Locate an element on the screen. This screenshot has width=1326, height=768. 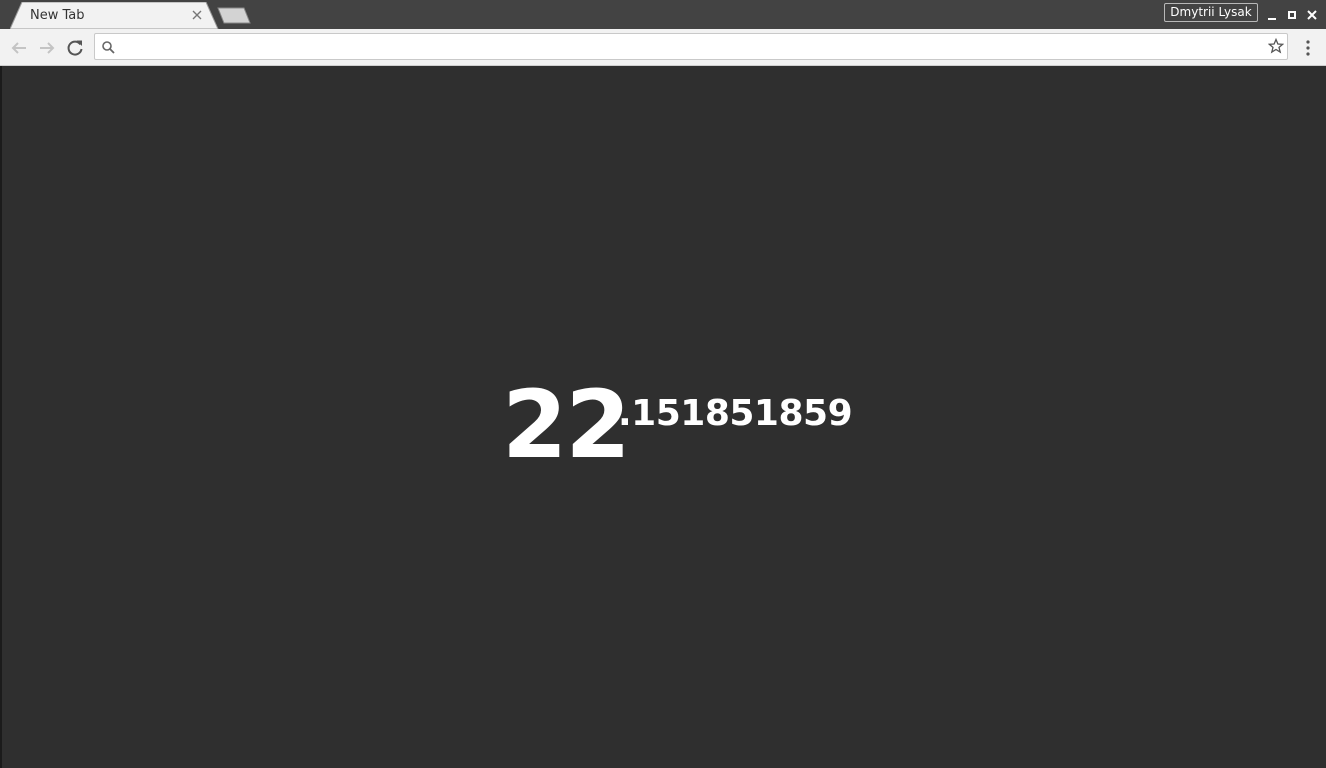
reload-button is located at coordinates (75, 48).